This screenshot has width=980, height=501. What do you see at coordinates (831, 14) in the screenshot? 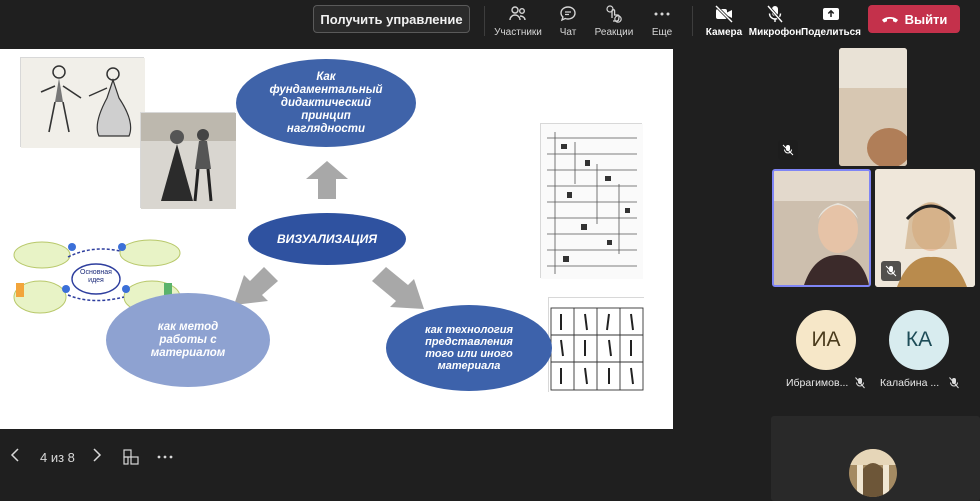
I see `share-icon` at bounding box center [831, 14].